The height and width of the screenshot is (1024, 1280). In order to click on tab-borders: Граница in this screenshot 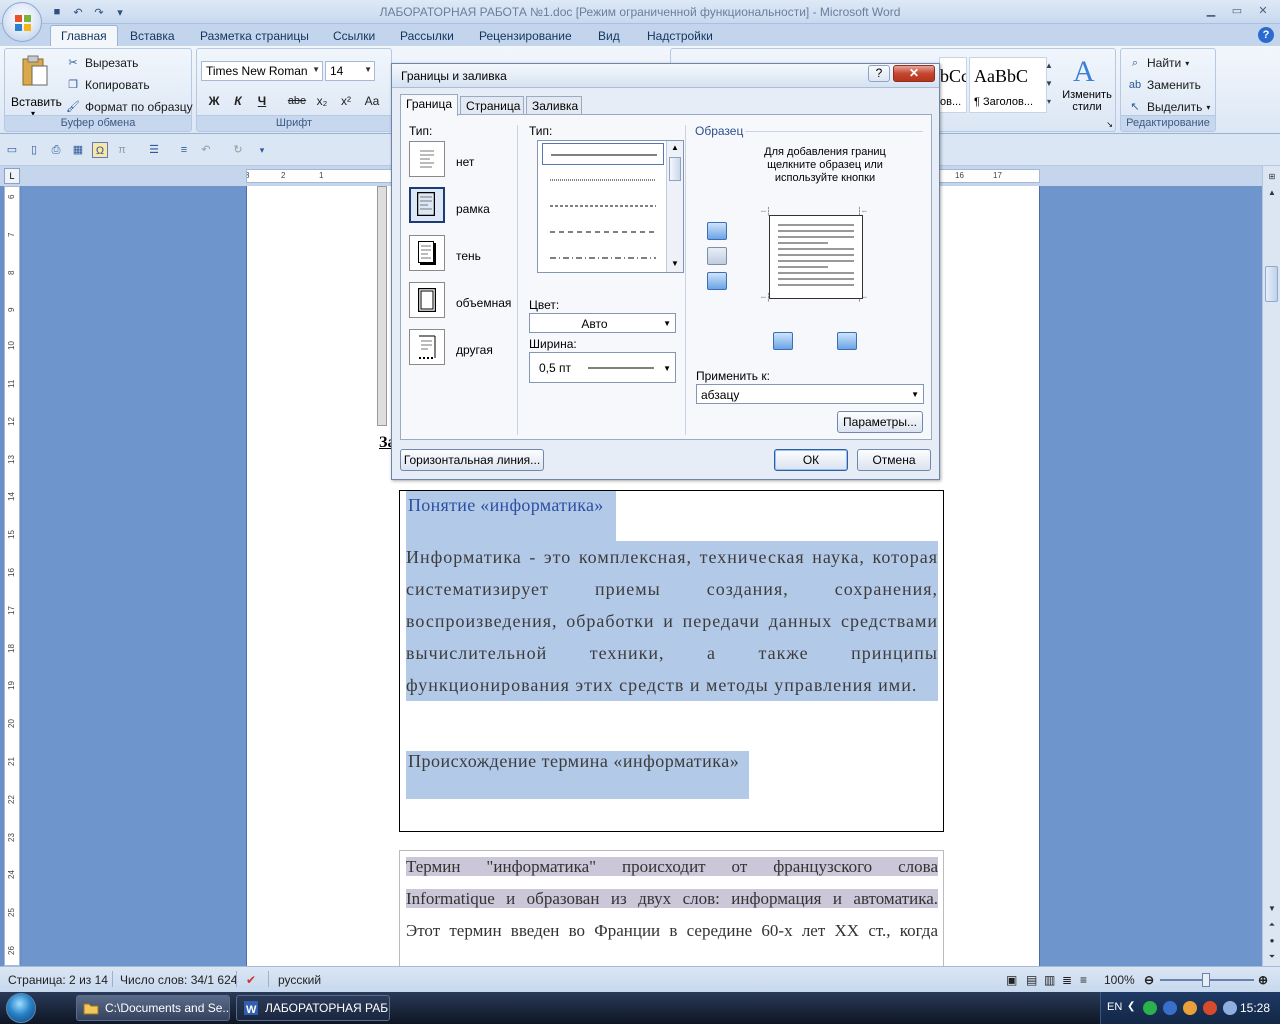, I will do `click(429, 105)`.